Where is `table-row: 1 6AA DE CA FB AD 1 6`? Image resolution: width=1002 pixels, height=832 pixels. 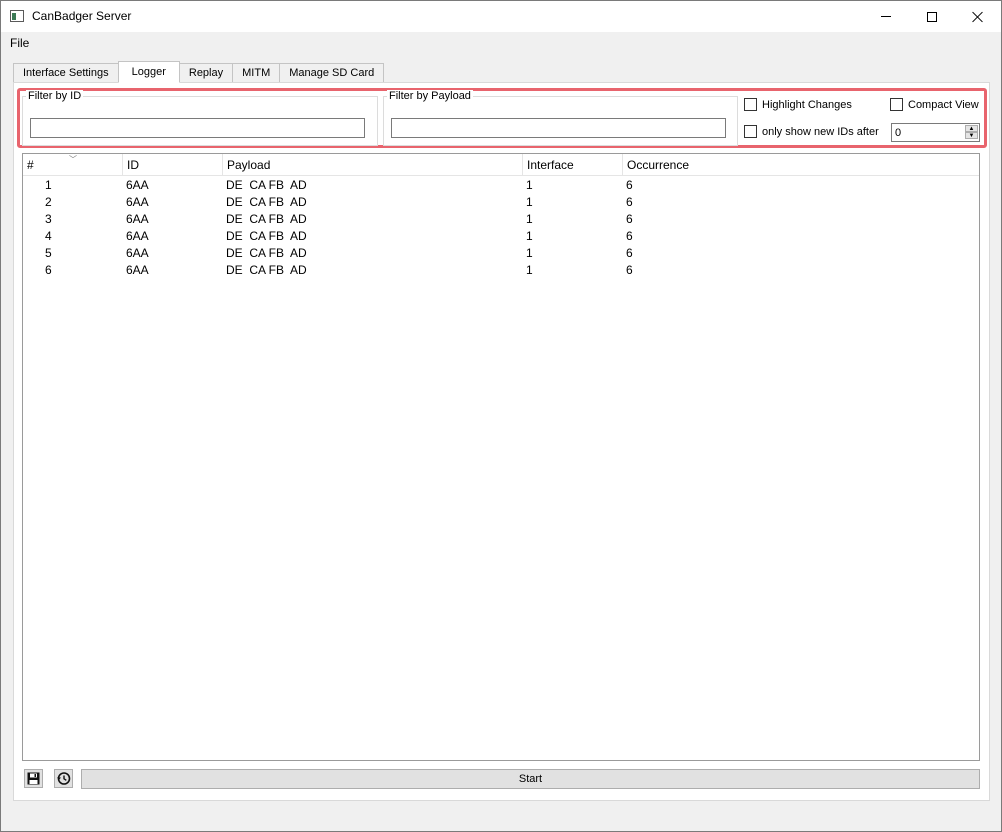
table-row: 1 6AA DE CA FB AD 1 6 is located at coordinates (501, 185).